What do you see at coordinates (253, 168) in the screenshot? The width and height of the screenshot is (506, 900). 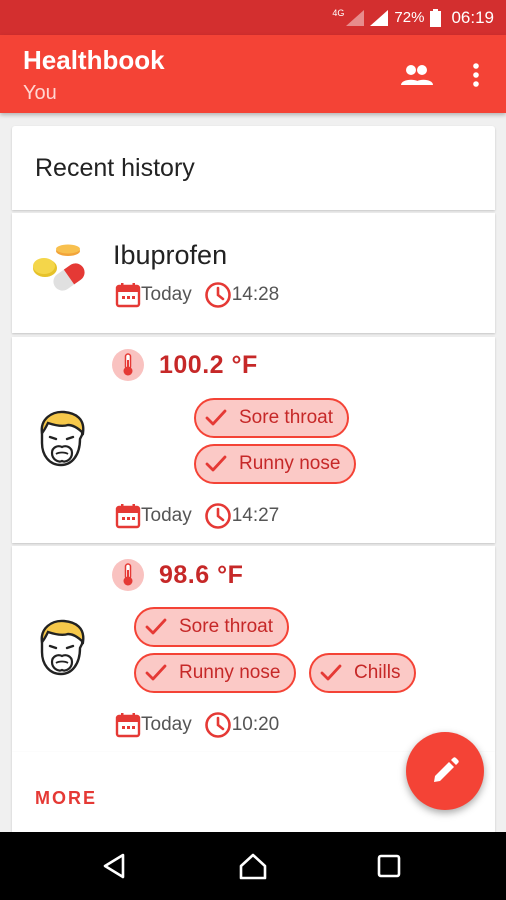 I see `recent-history-header: Recent history` at bounding box center [253, 168].